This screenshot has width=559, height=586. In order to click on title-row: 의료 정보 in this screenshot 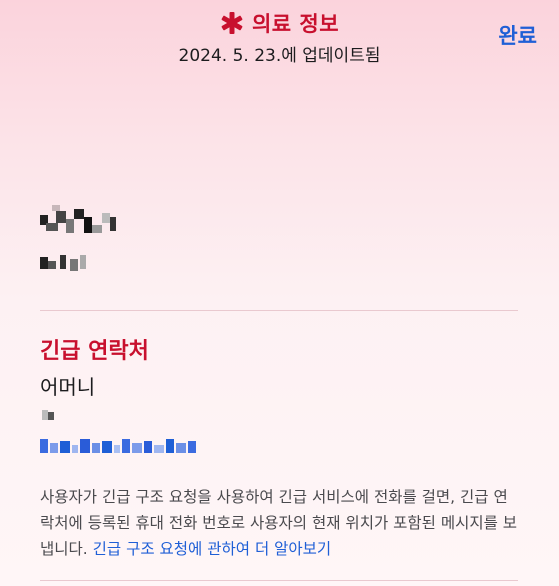, I will do `click(279, 23)`.